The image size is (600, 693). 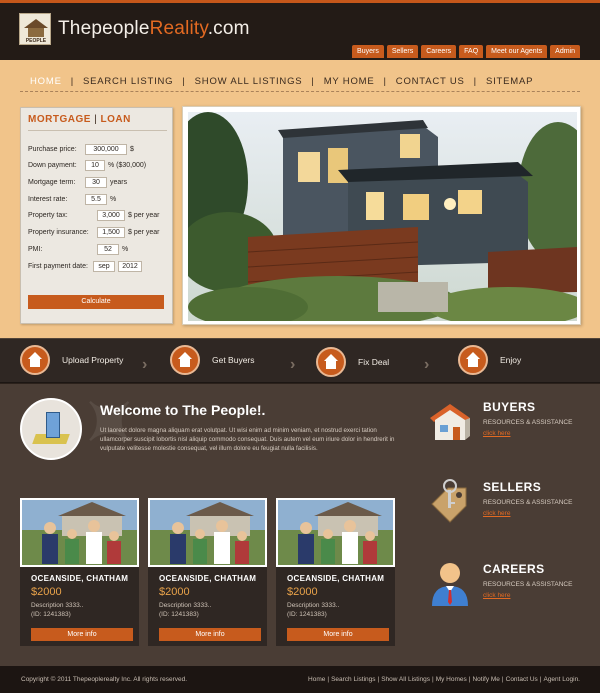 What do you see at coordinates (449, 501) in the screenshot?
I see `key-tag-icon` at bounding box center [449, 501].